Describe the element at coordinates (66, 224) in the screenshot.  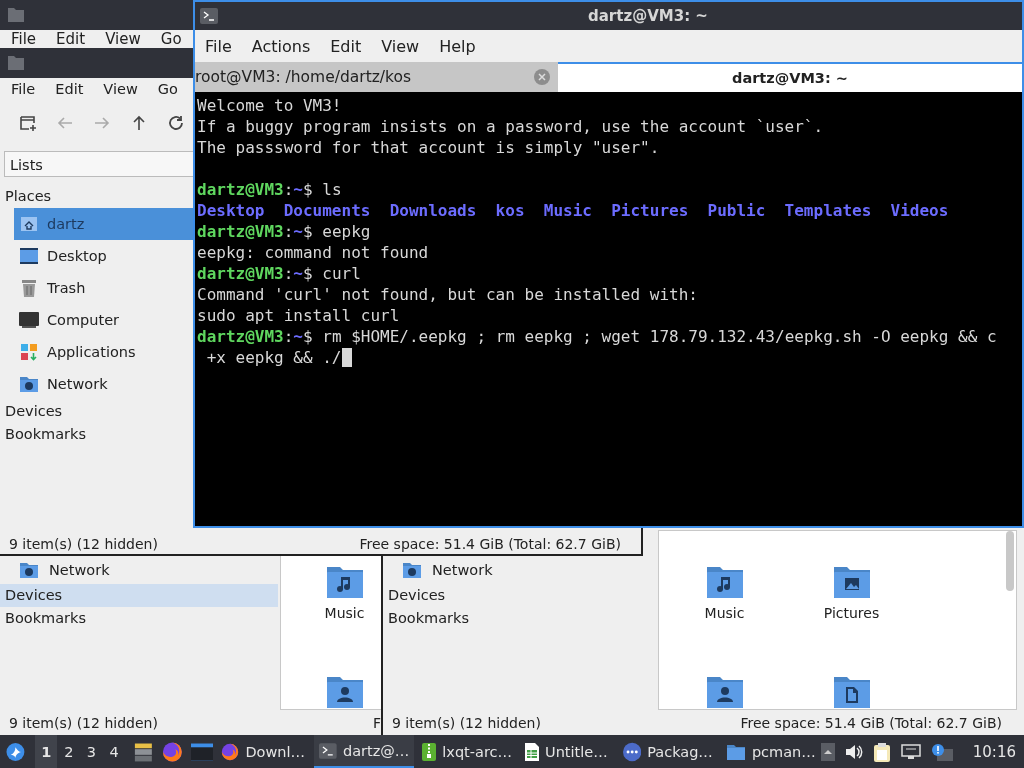
I see `sidebar-label: dartz` at that location.